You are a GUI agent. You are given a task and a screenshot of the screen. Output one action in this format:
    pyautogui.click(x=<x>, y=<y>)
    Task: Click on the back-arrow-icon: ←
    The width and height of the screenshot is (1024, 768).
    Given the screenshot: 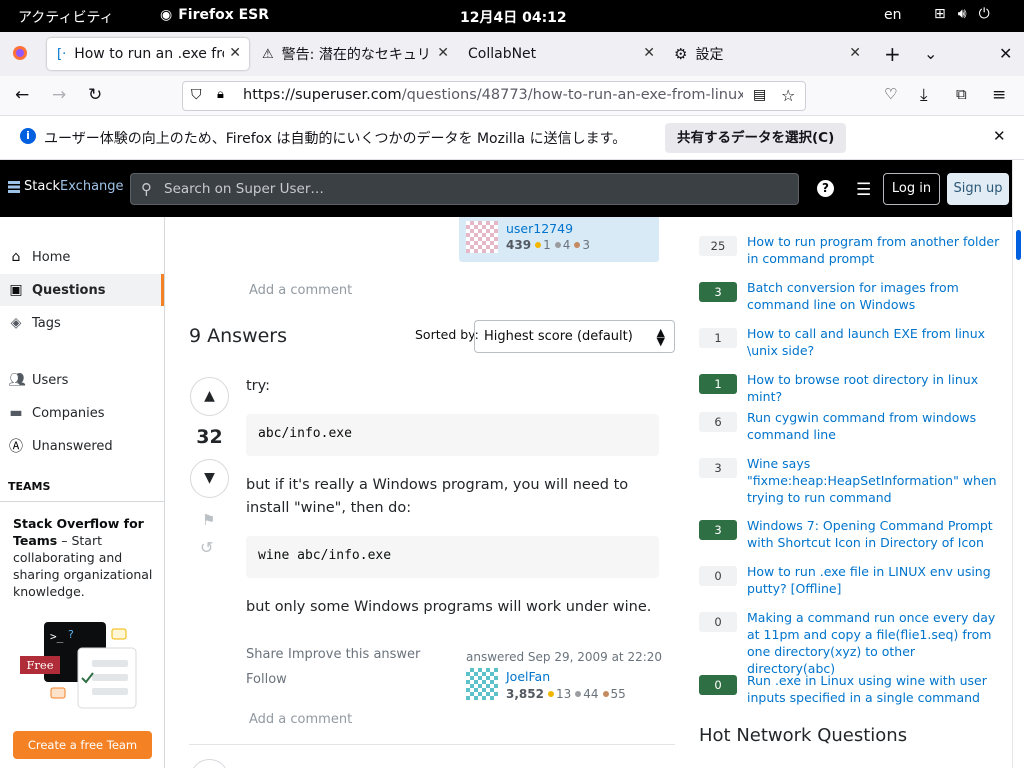 What is the action you would take?
    pyautogui.click(x=22, y=95)
    